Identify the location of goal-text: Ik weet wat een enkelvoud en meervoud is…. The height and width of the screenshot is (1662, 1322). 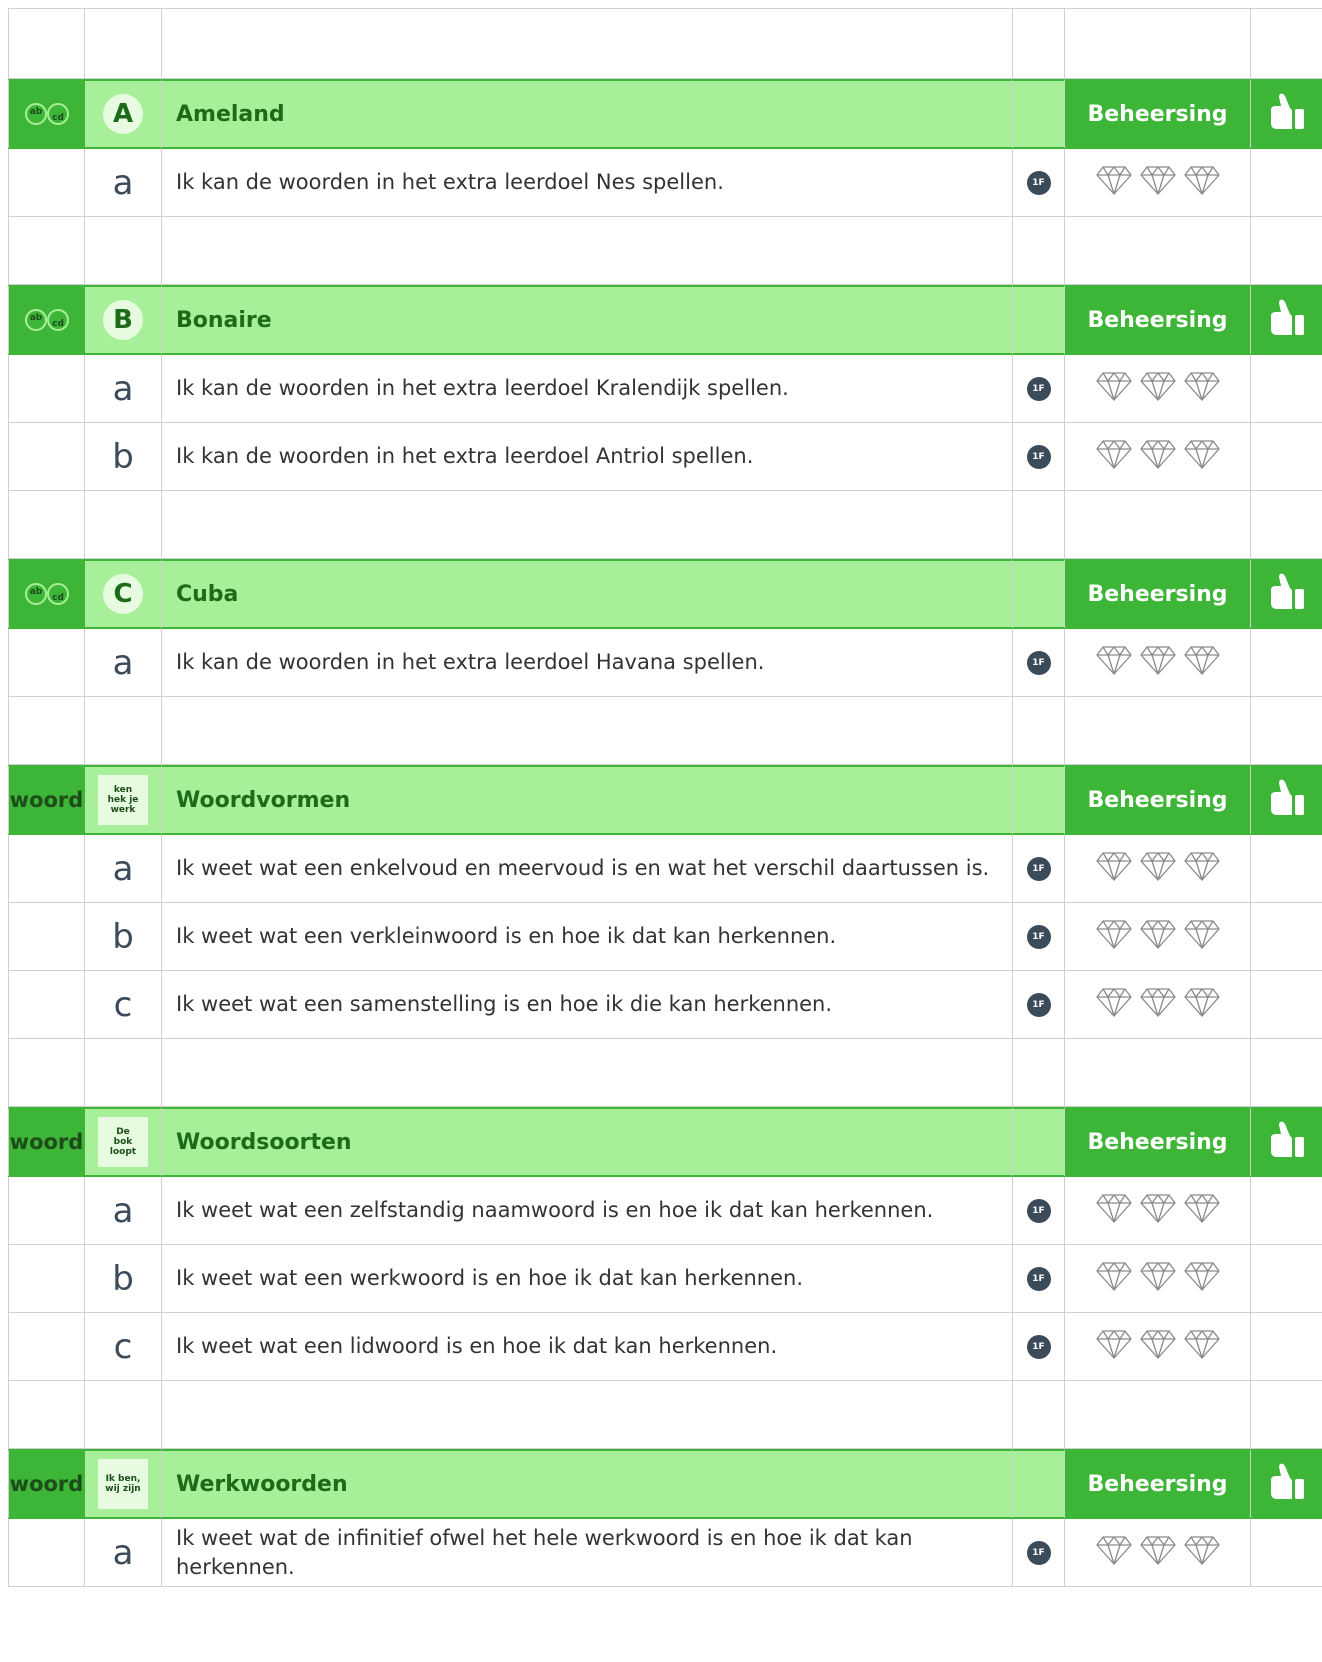
(583, 868).